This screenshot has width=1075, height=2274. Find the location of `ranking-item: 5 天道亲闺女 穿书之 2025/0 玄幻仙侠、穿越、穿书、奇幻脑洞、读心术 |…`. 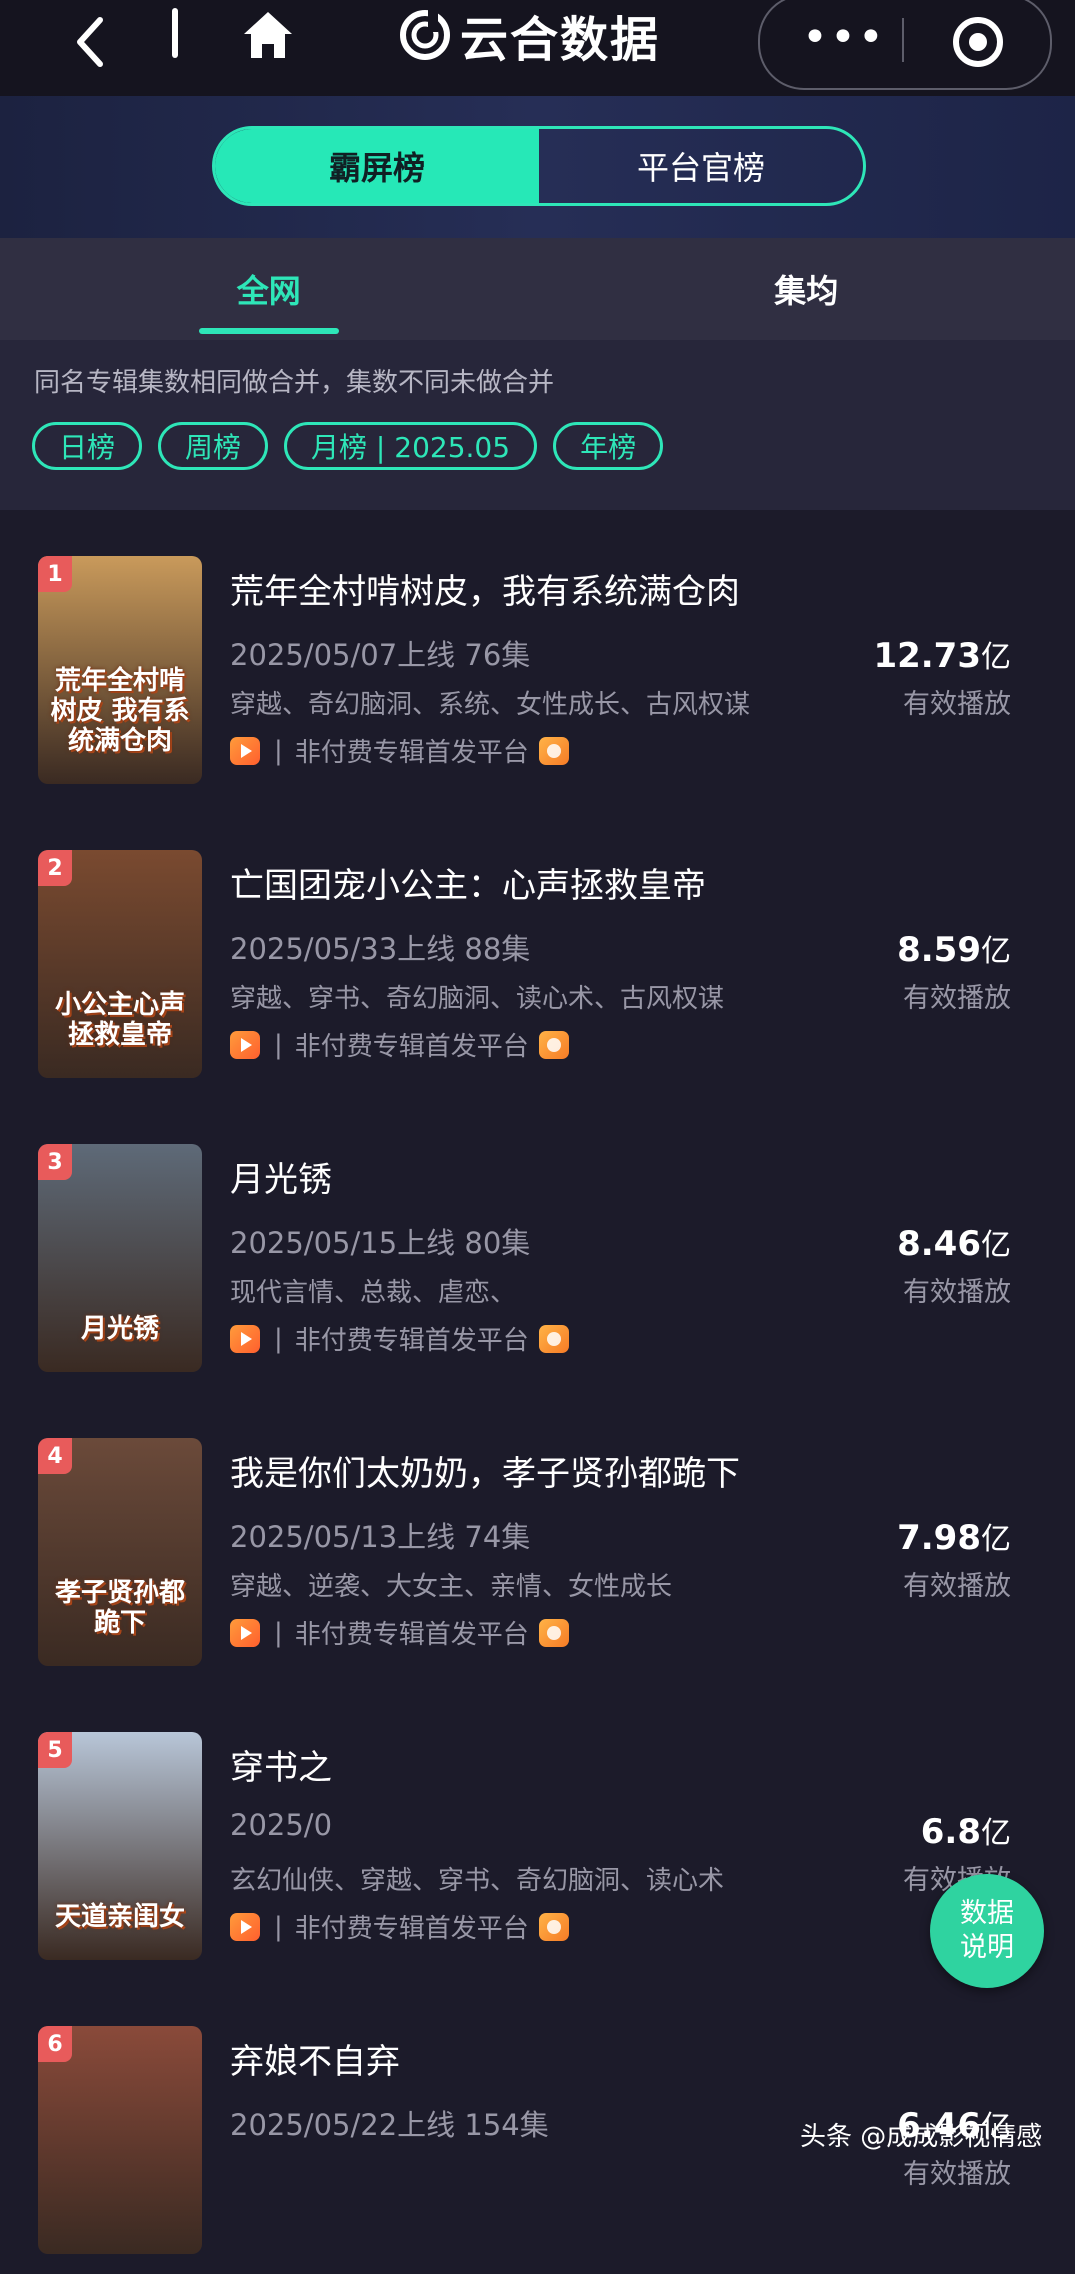

ranking-item: 5 天道亲闺女 穿书之 2025/0 玄幻仙侠、穿越、穿书、奇幻脑洞、读心术 |… is located at coordinates (537, 1833).